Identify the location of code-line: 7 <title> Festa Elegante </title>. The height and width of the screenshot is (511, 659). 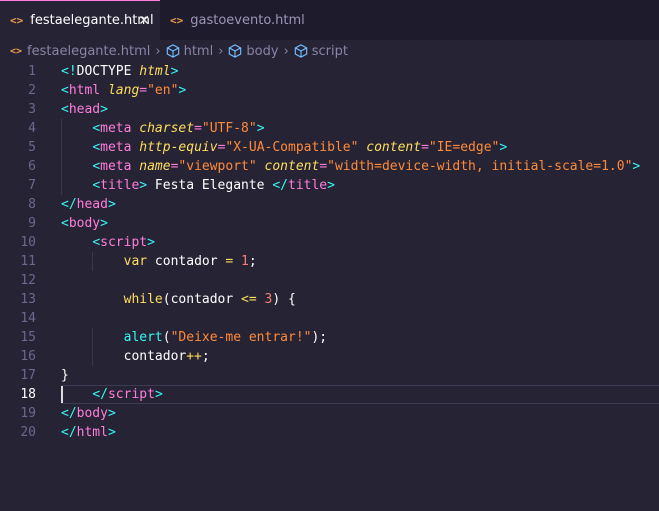
(329, 185).